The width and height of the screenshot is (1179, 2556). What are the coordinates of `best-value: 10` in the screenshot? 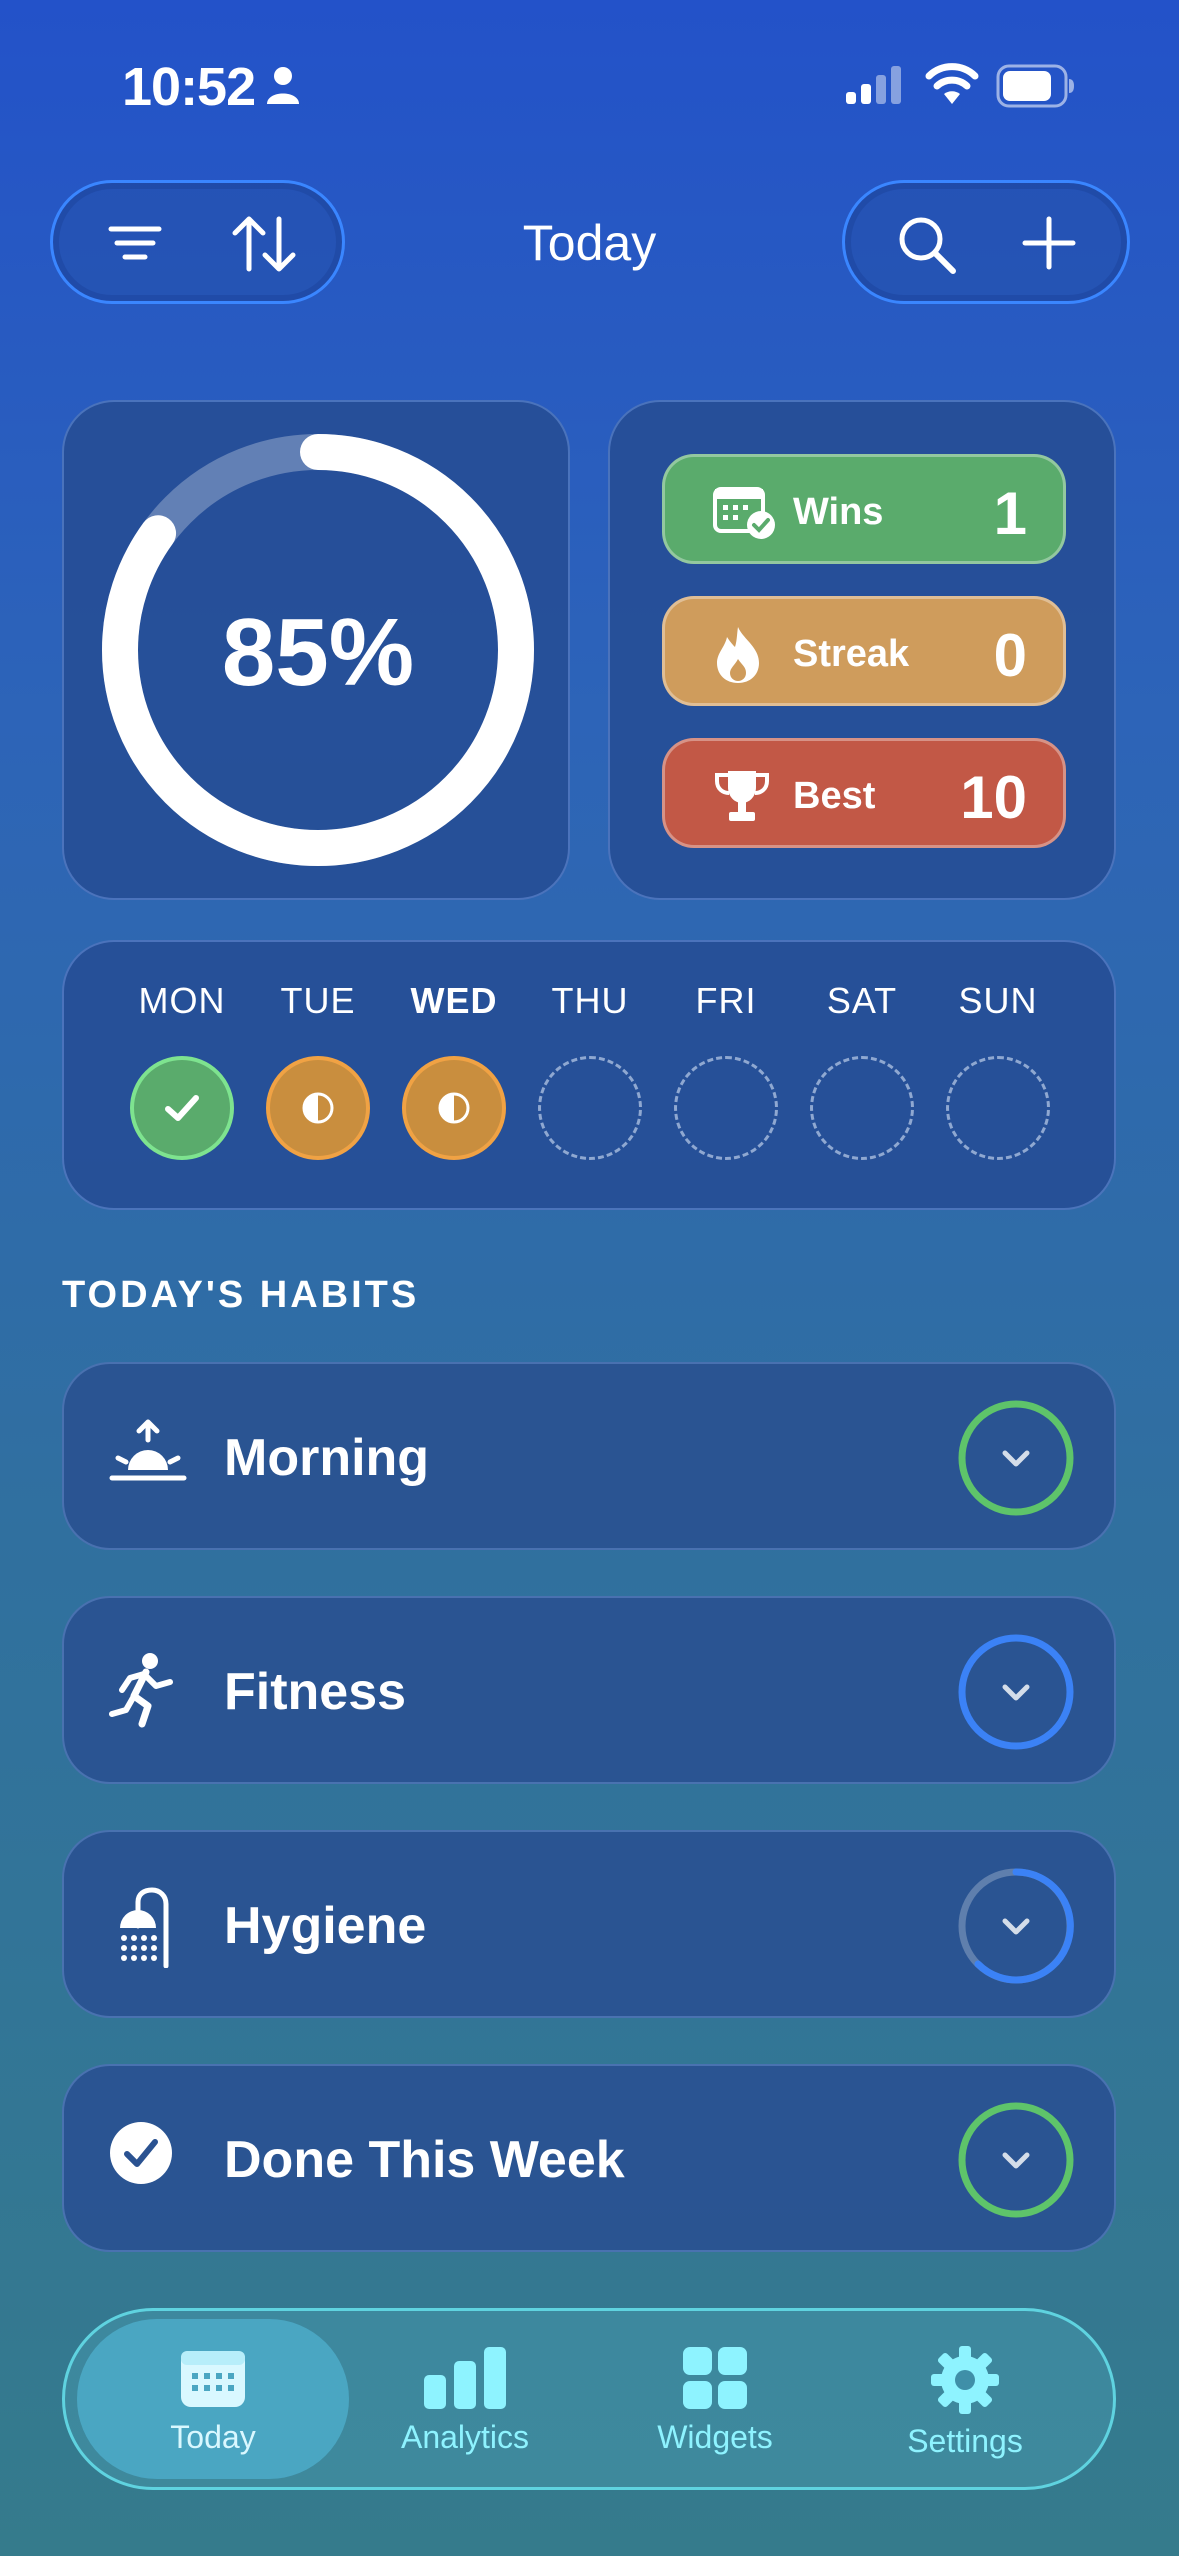 It's located at (993, 797).